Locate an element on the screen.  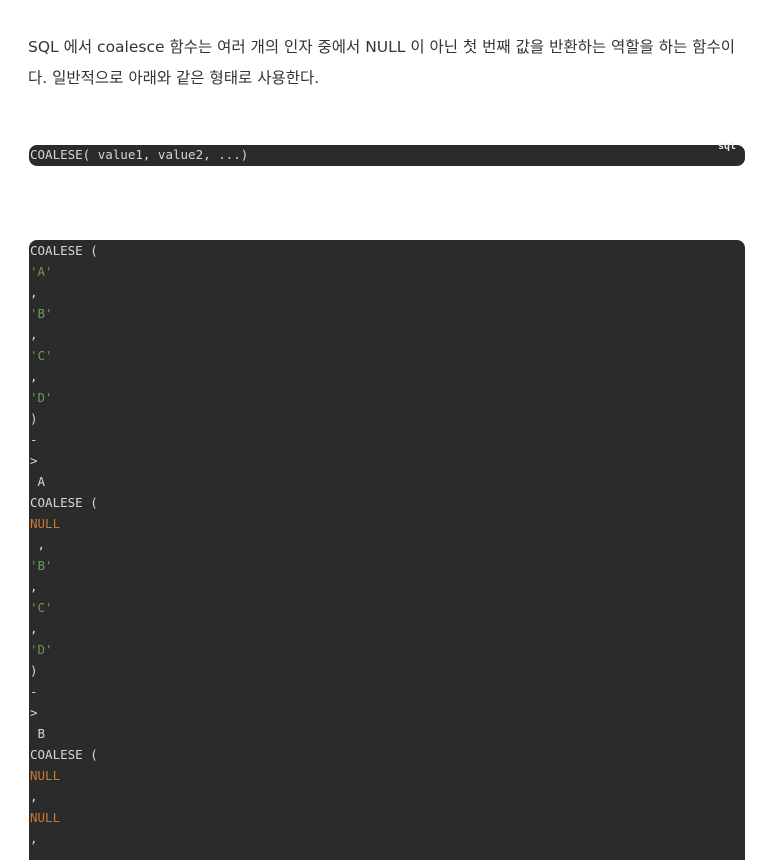
code-block-signature: COALESE( value1, value2, ...) sql is located at coordinates (387, 153).